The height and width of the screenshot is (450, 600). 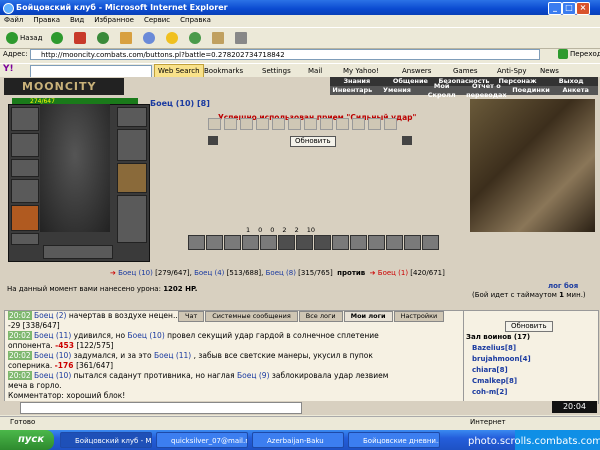 I want to click on yahoo-logo: Y!, so click(x=8, y=69).